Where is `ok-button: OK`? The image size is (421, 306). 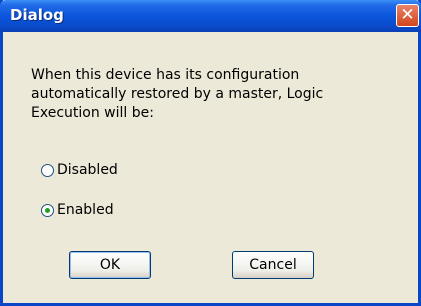 ok-button: OK is located at coordinates (110, 265).